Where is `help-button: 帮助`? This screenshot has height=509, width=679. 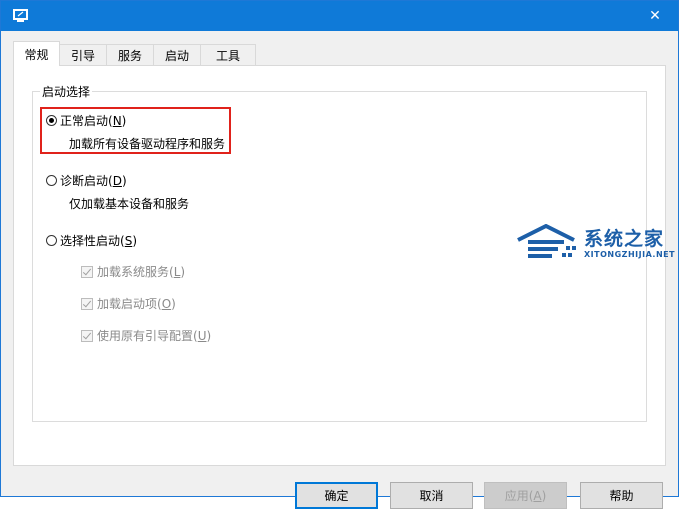
help-button: 帮助 is located at coordinates (621, 495).